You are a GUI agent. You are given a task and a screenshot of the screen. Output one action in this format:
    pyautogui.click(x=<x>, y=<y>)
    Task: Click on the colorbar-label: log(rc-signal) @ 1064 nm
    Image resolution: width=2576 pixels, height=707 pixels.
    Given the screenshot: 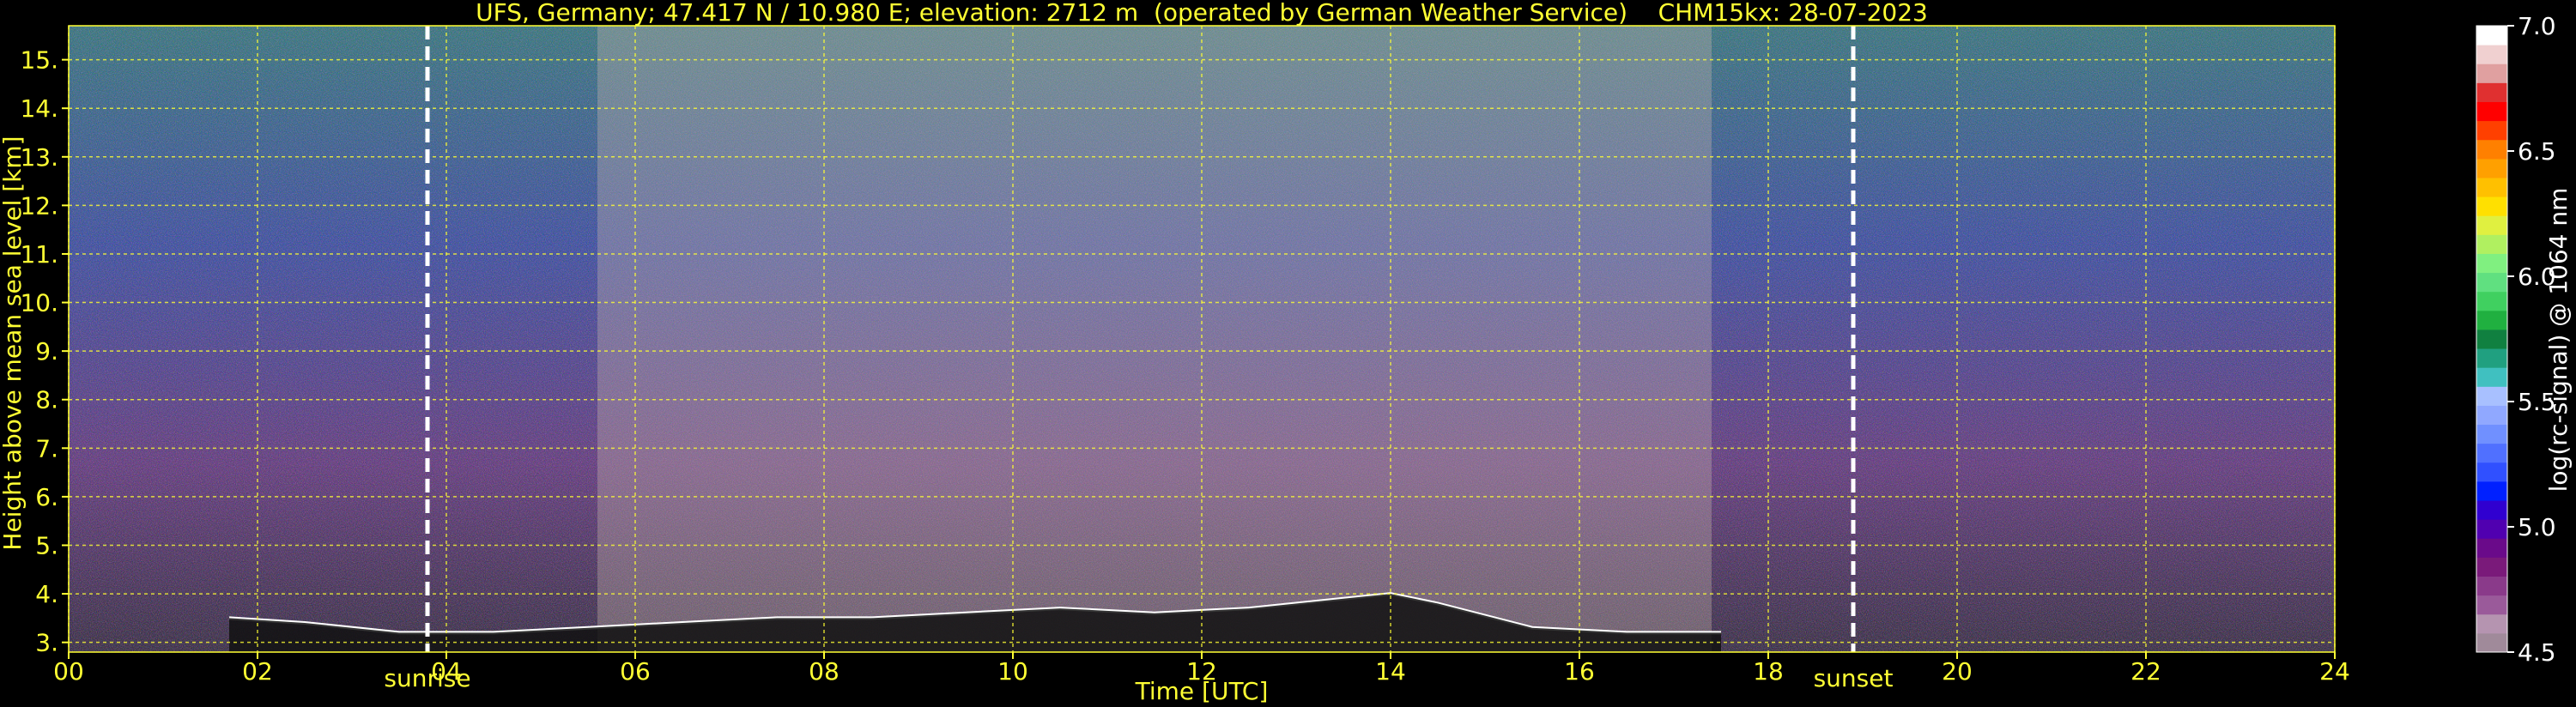 What is the action you would take?
    pyautogui.click(x=2558, y=340)
    